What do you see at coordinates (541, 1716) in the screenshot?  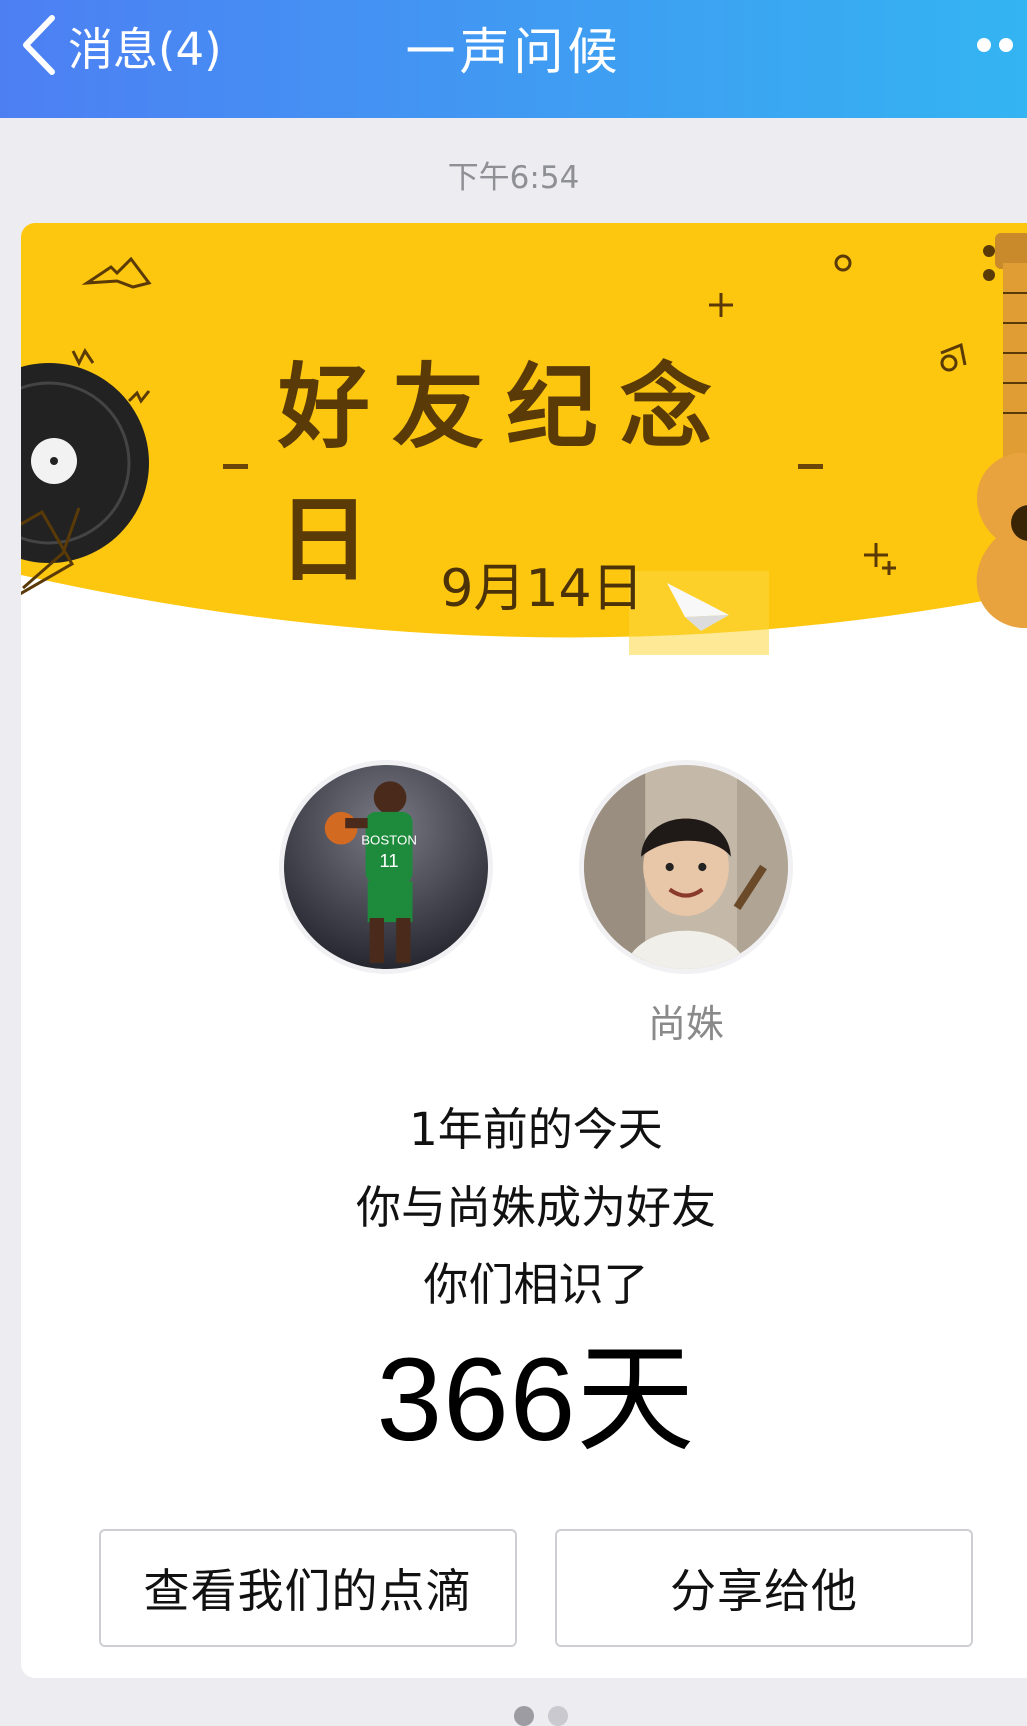 I see `page-indicator` at bounding box center [541, 1716].